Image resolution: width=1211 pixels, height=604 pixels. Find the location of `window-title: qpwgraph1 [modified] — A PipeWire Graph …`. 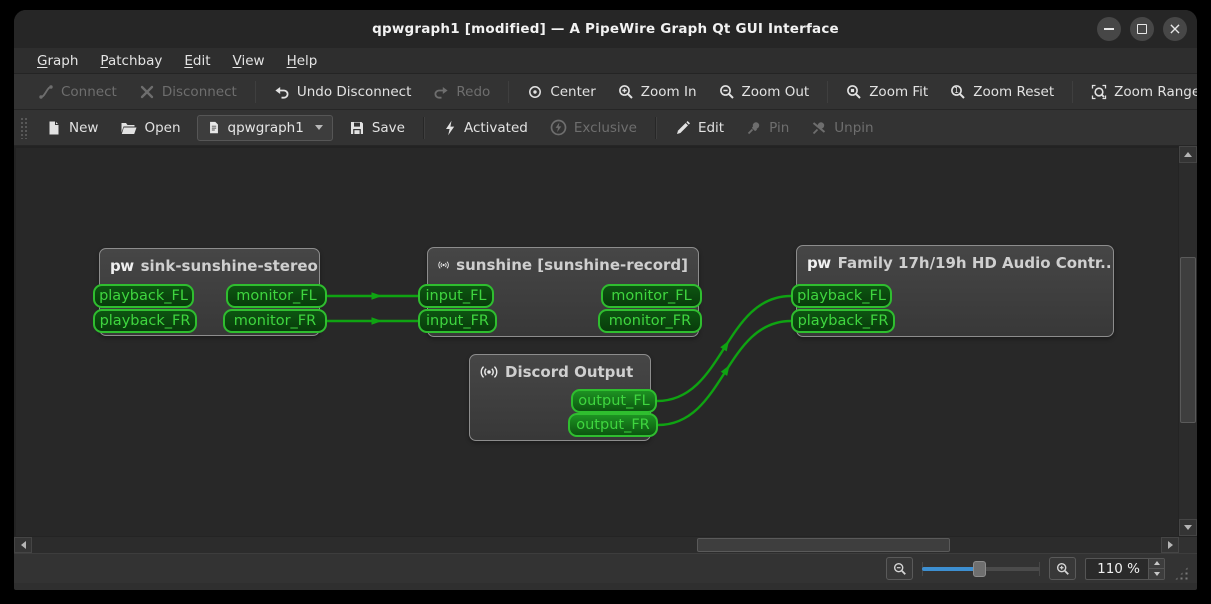

window-title: qpwgraph1 [modified] — A PipeWire Graph … is located at coordinates (605, 29).